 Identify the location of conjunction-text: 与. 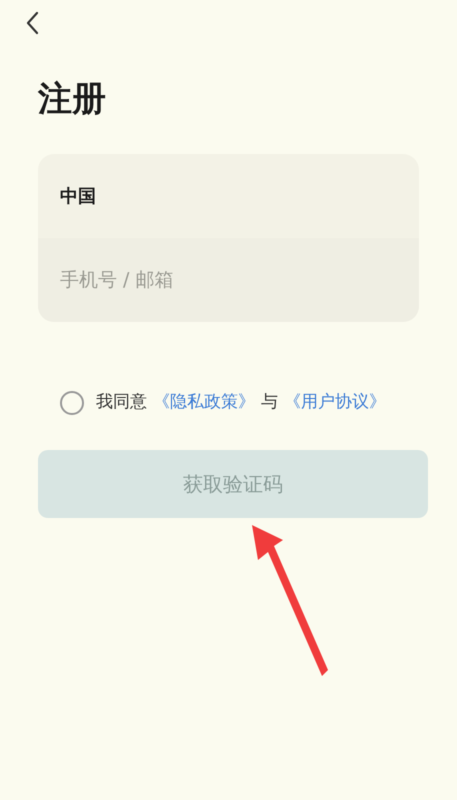
(269, 402).